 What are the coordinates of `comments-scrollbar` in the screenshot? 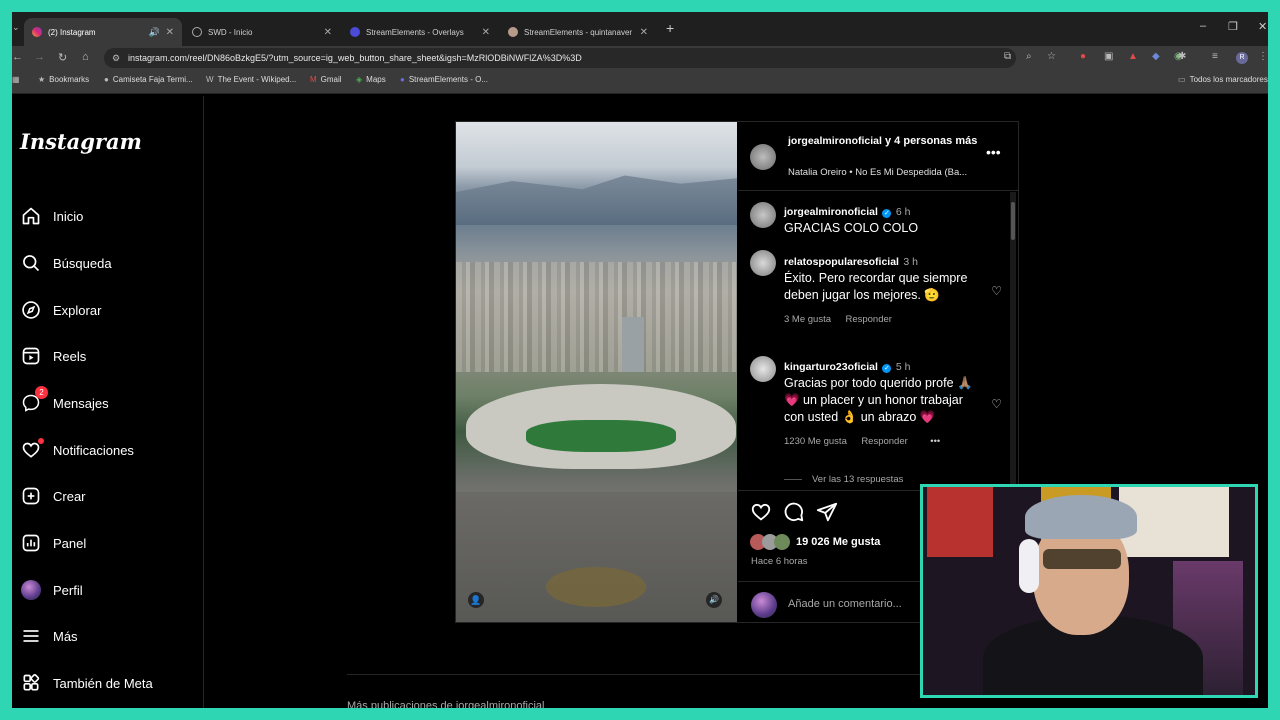 It's located at (1013, 340).